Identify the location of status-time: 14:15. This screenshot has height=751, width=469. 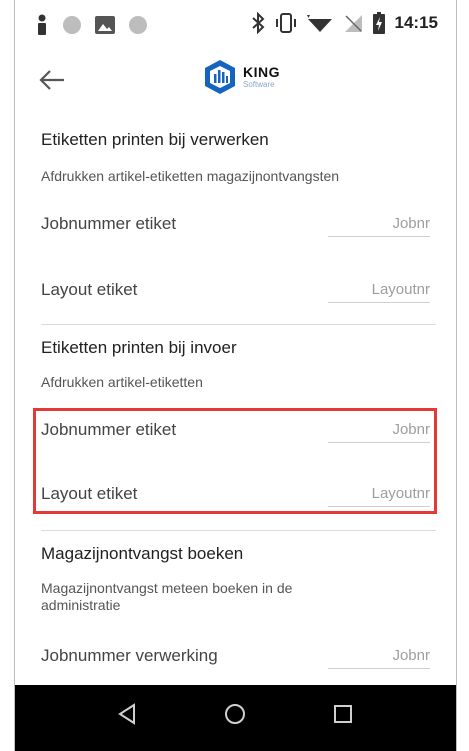
(416, 22).